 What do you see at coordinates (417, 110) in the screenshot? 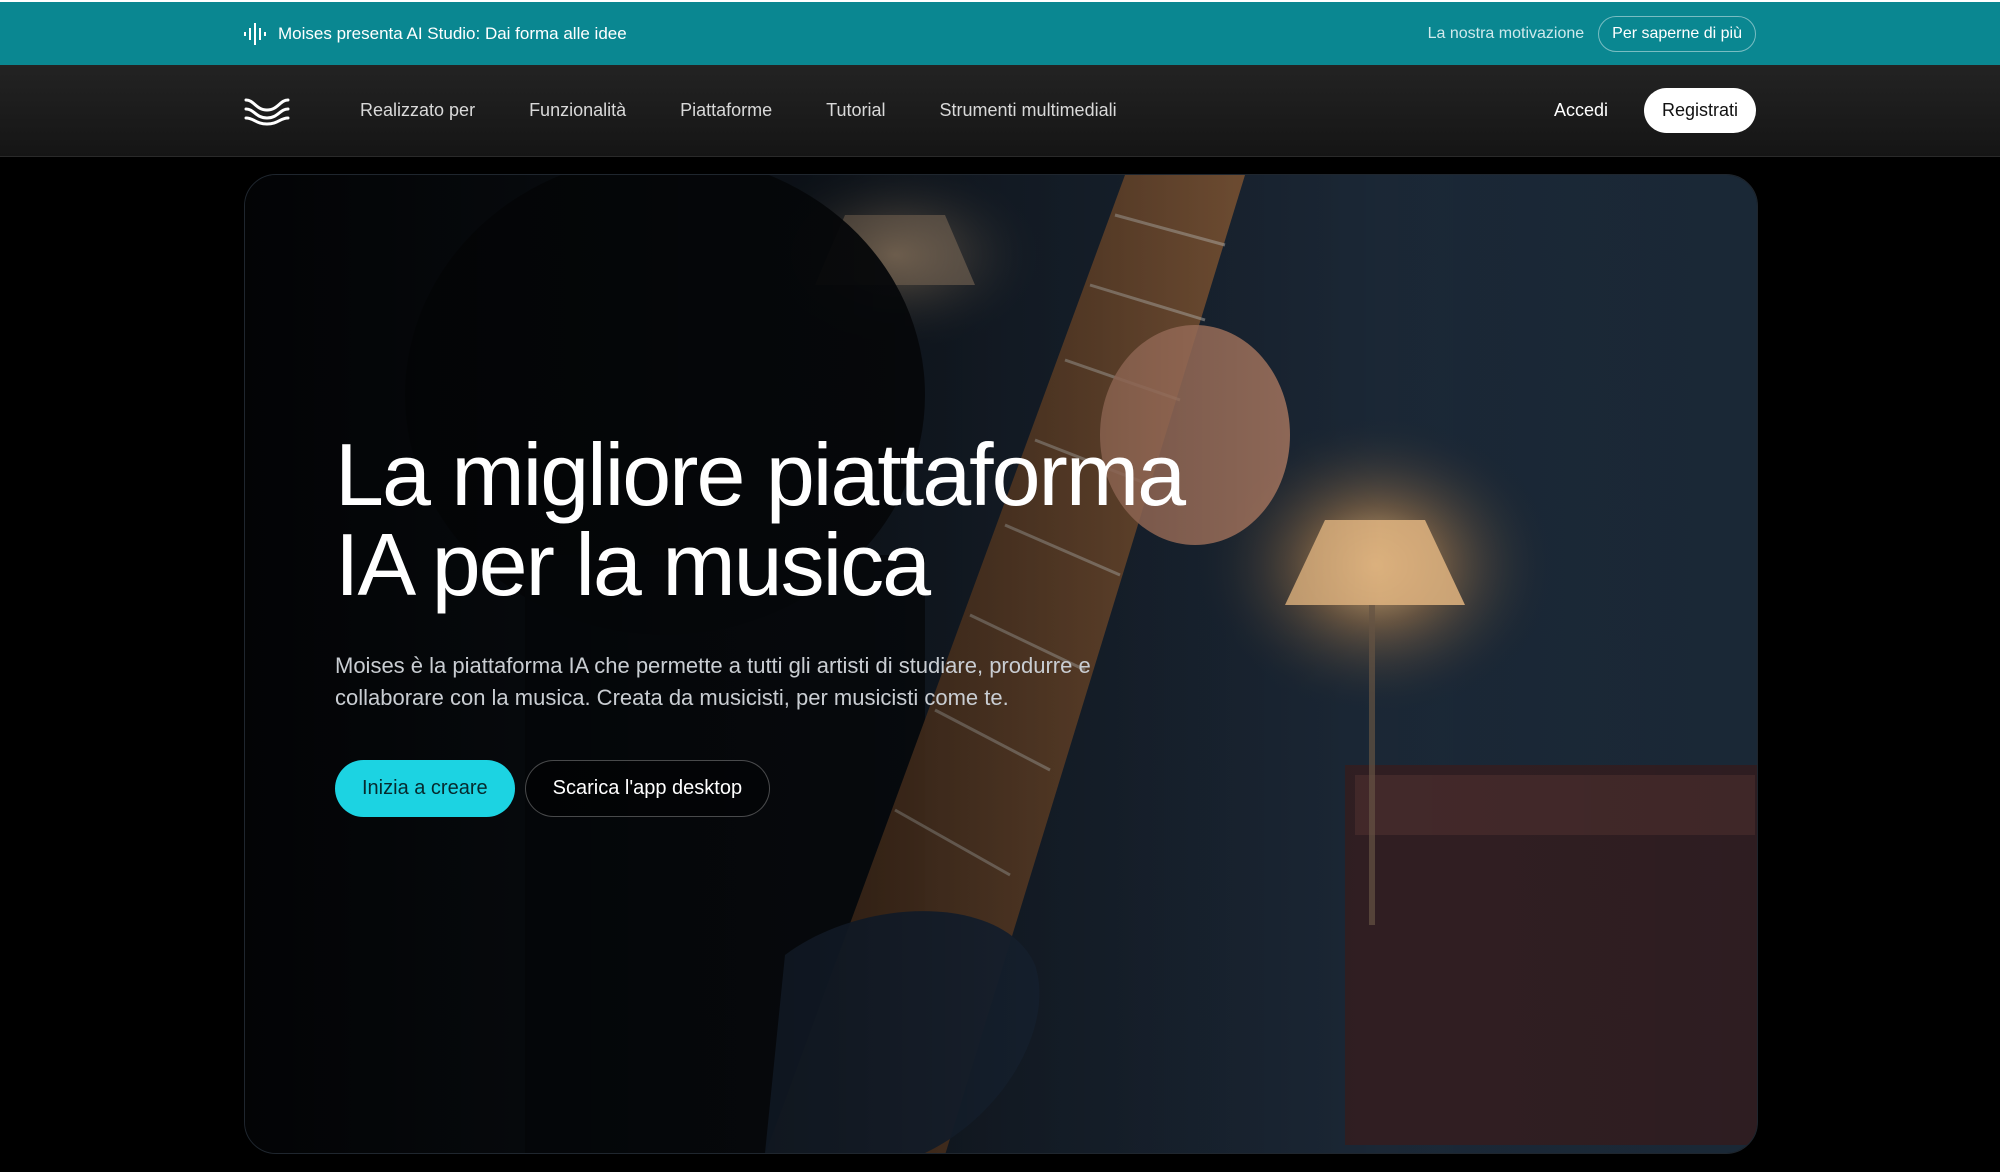
I see `nav-item-realizzato-per: Realizzato per` at bounding box center [417, 110].